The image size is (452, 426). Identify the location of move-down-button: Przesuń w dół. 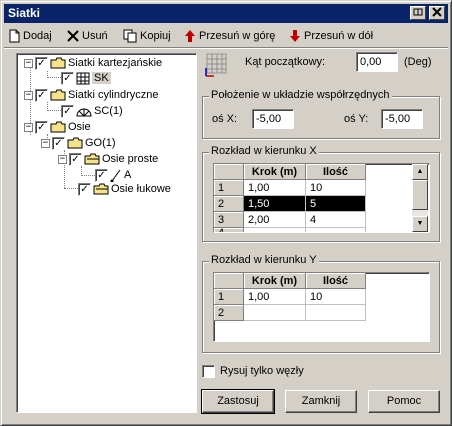
(331, 36).